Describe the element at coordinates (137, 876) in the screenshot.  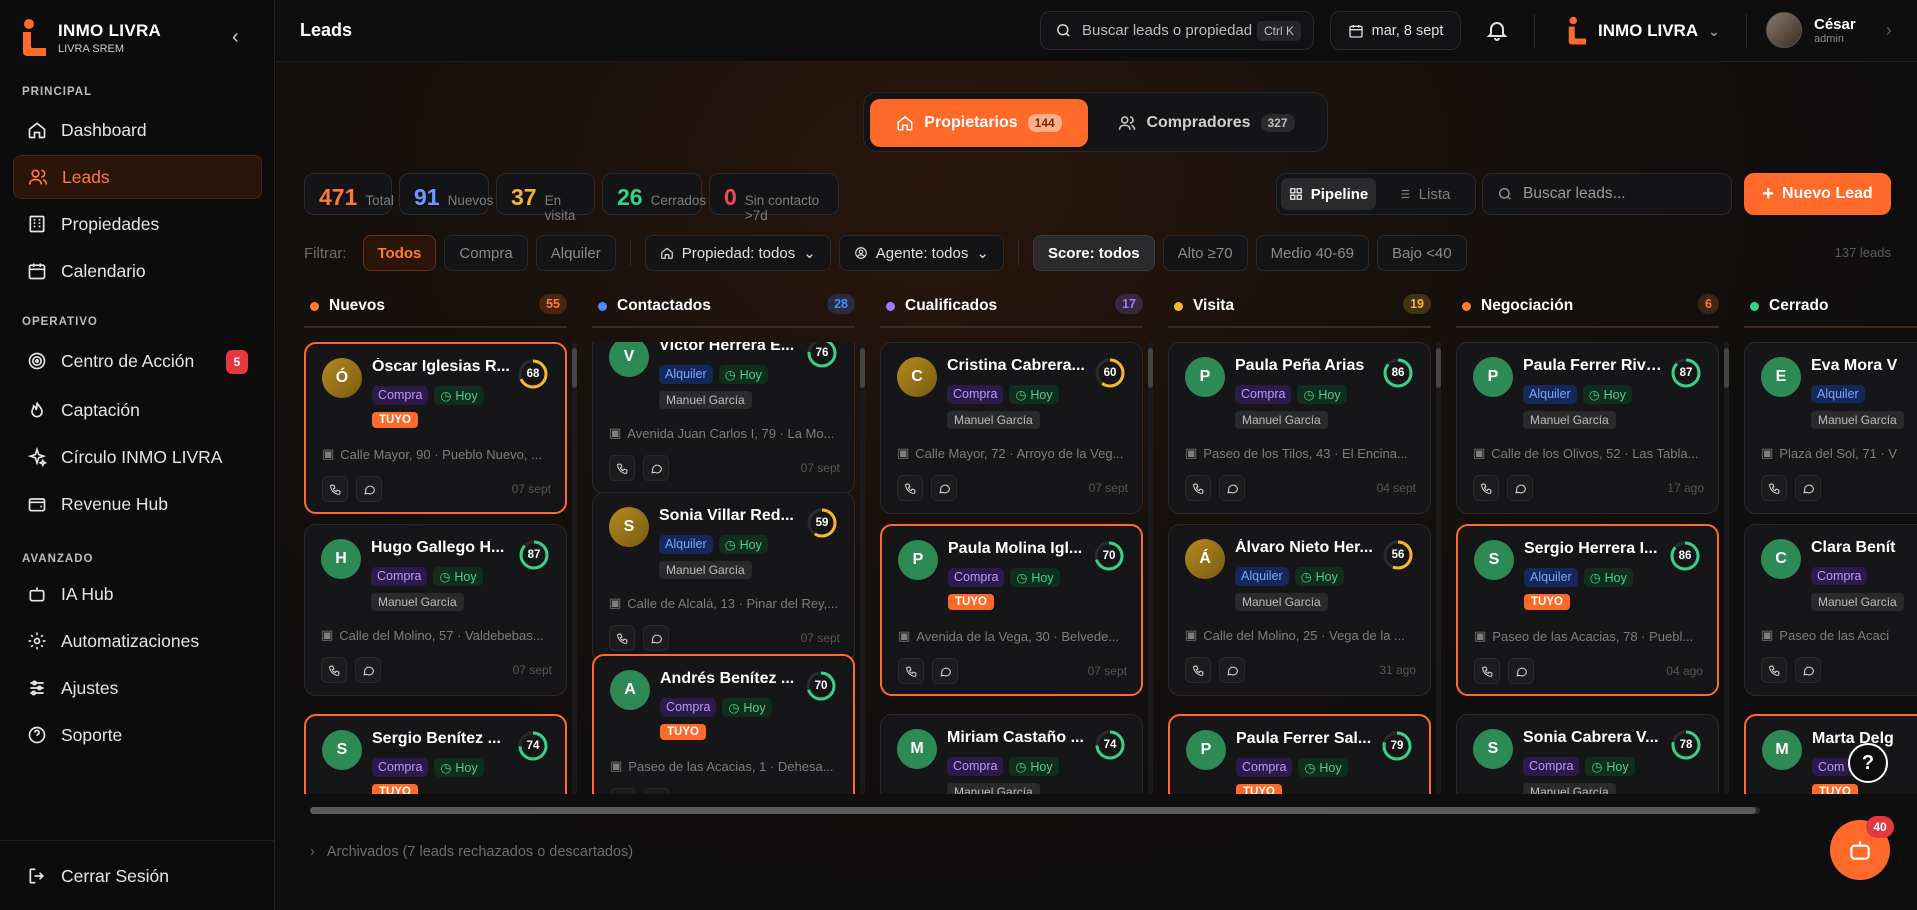
I see `logout-button: Cerrar Sesión` at that location.